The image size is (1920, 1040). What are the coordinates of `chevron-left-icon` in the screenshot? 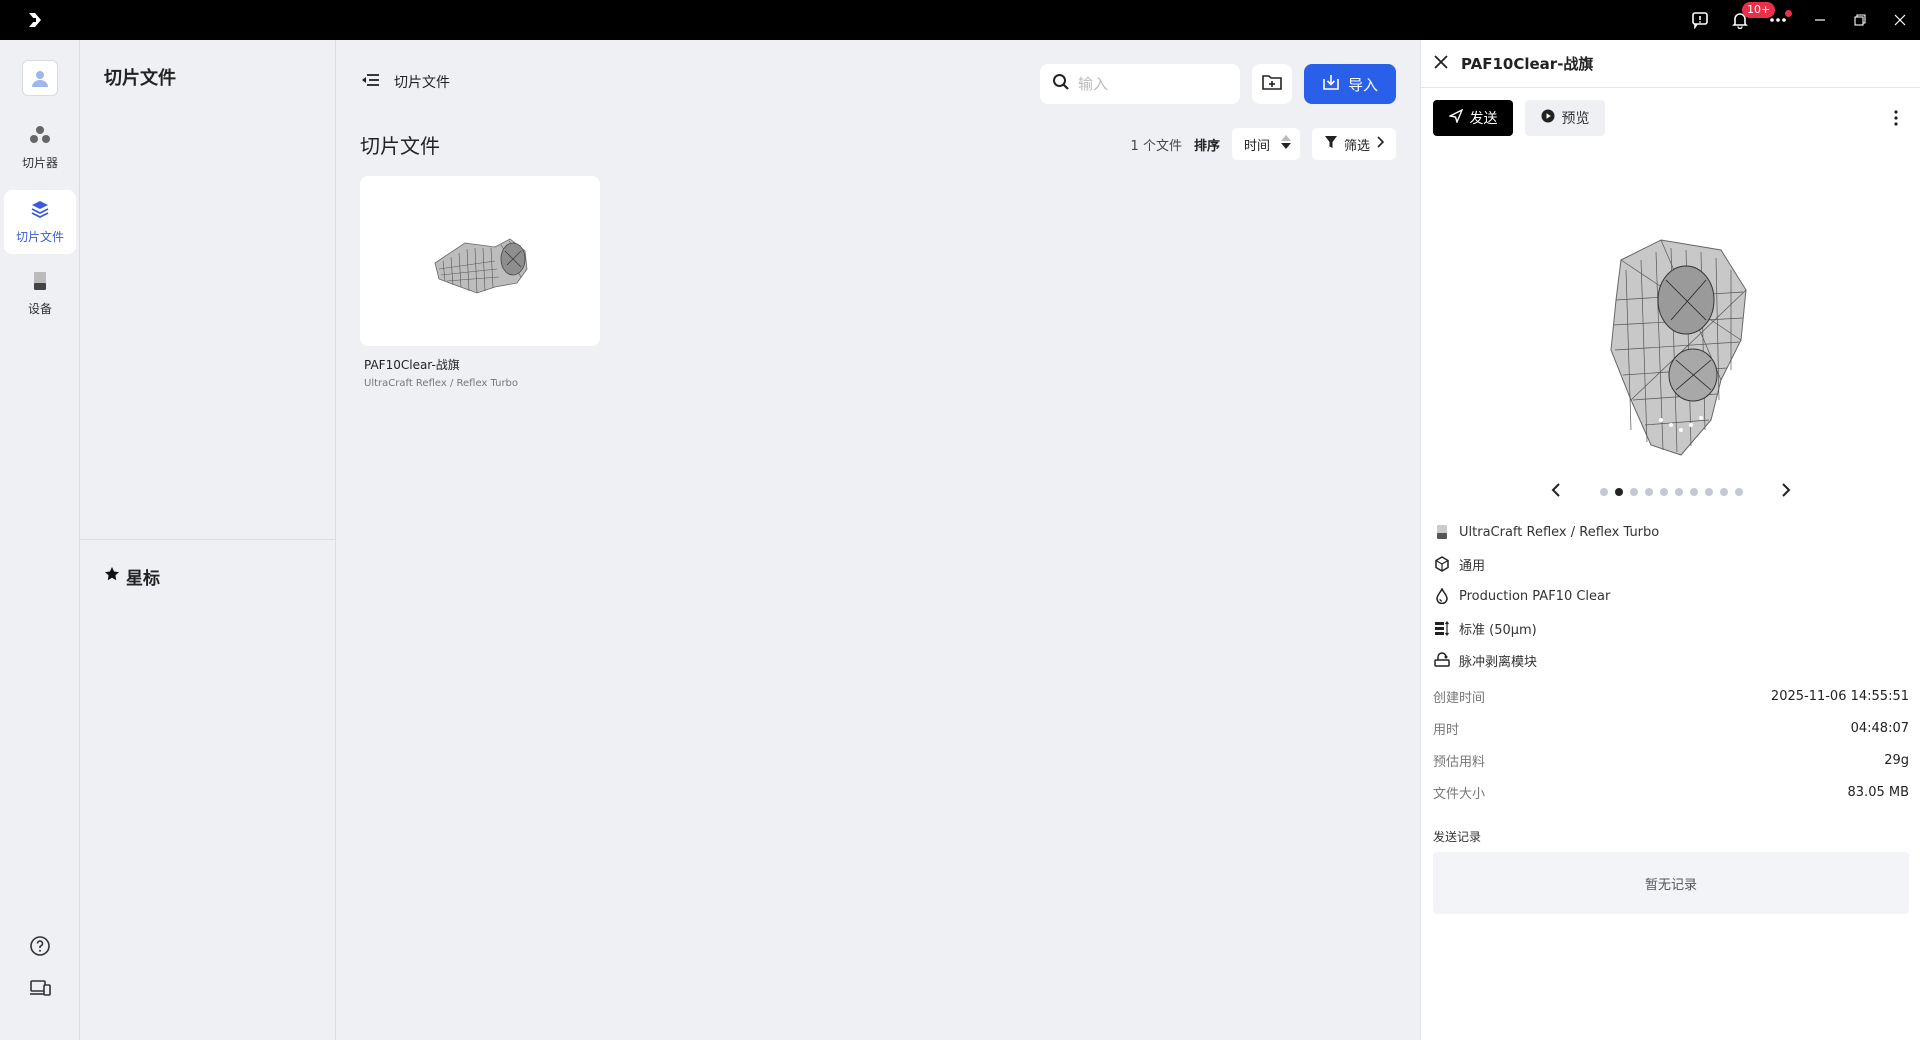 It's located at (1556, 492).